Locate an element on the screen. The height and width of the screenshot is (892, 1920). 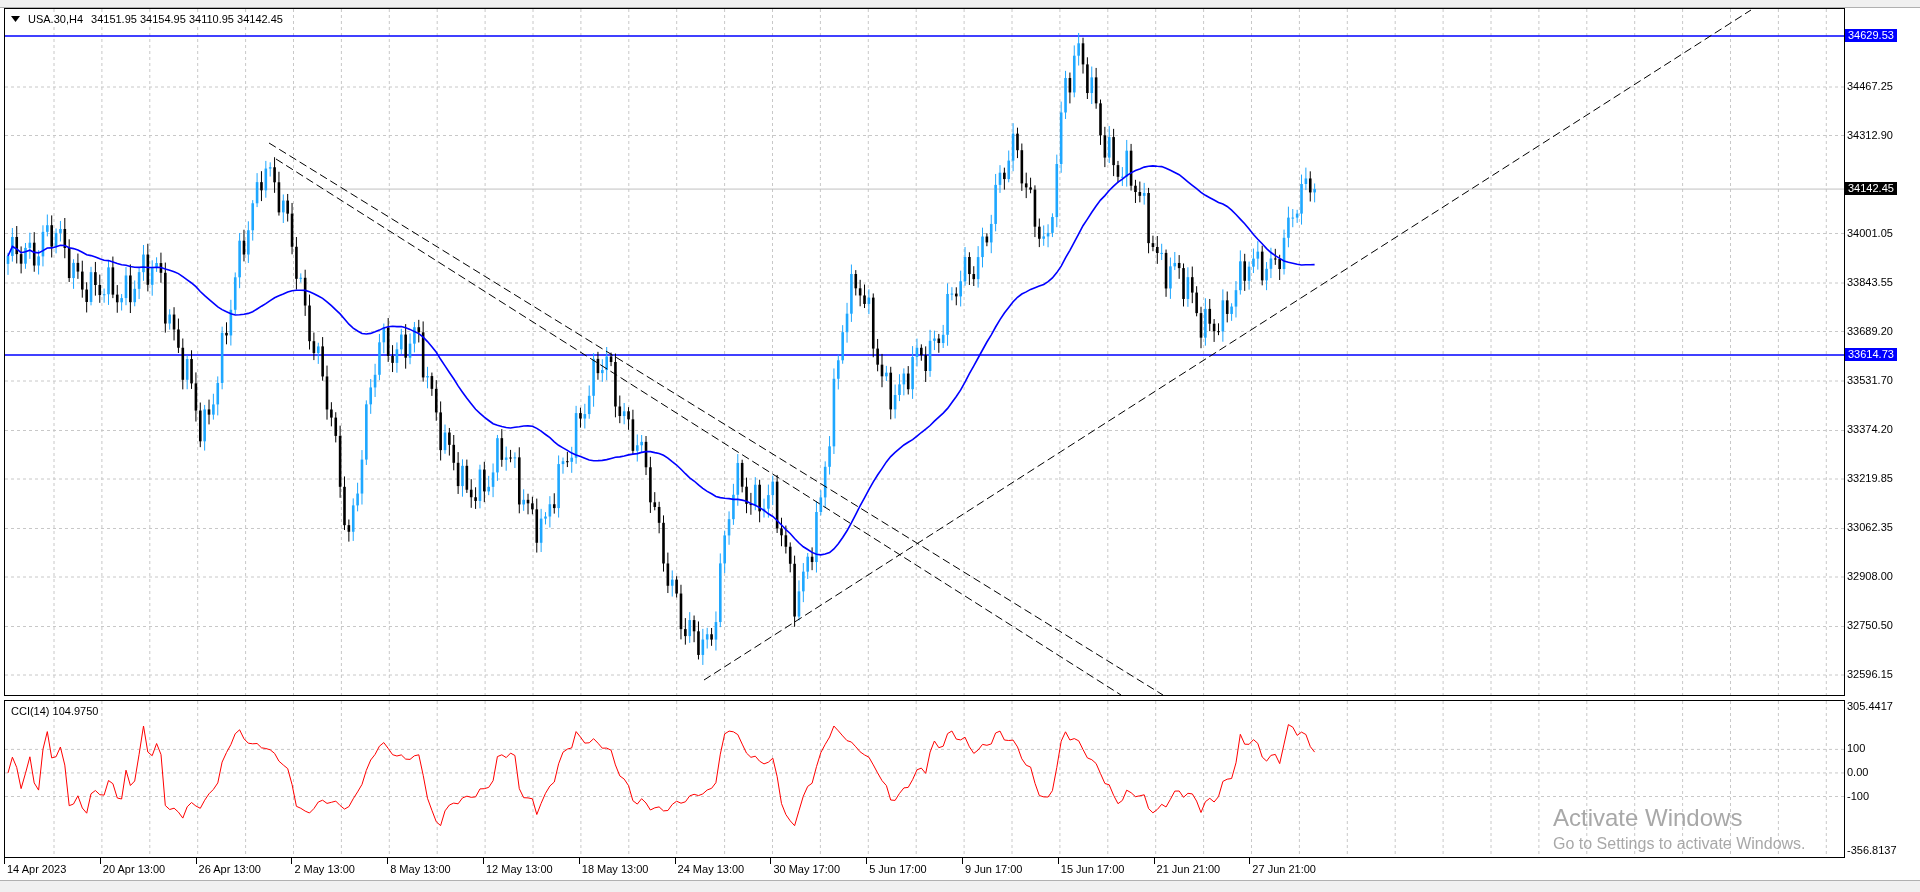
time-label: 20 Apr 13:00 is located at coordinates (134, 869).